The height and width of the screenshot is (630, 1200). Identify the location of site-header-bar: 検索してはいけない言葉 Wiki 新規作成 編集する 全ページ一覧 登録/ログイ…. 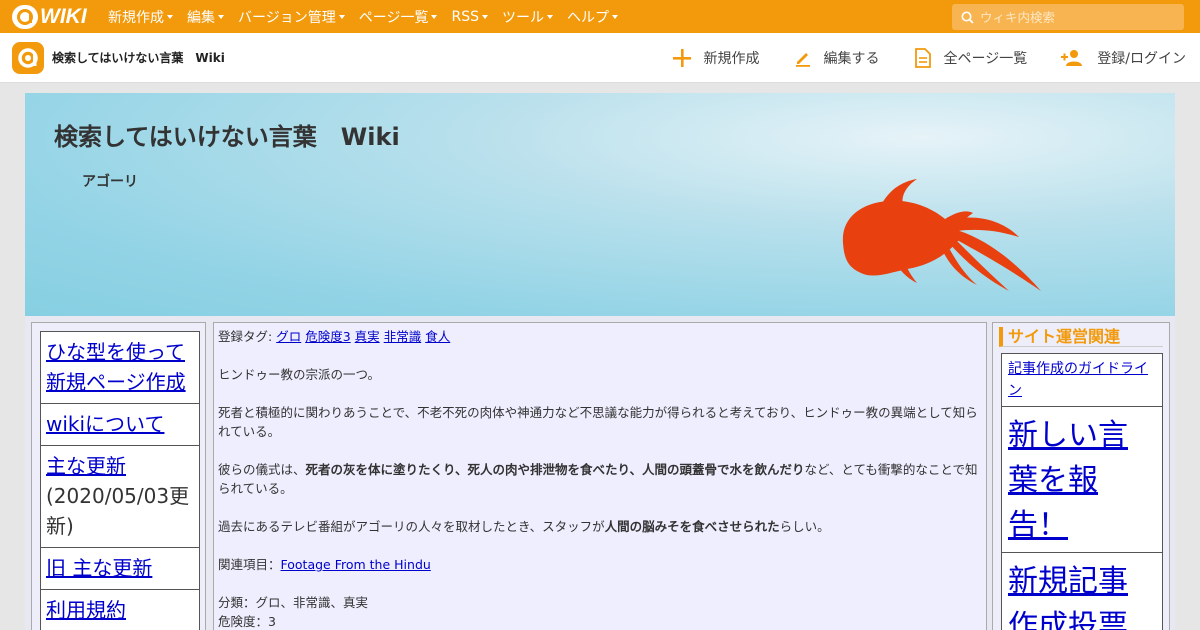
(600, 58).